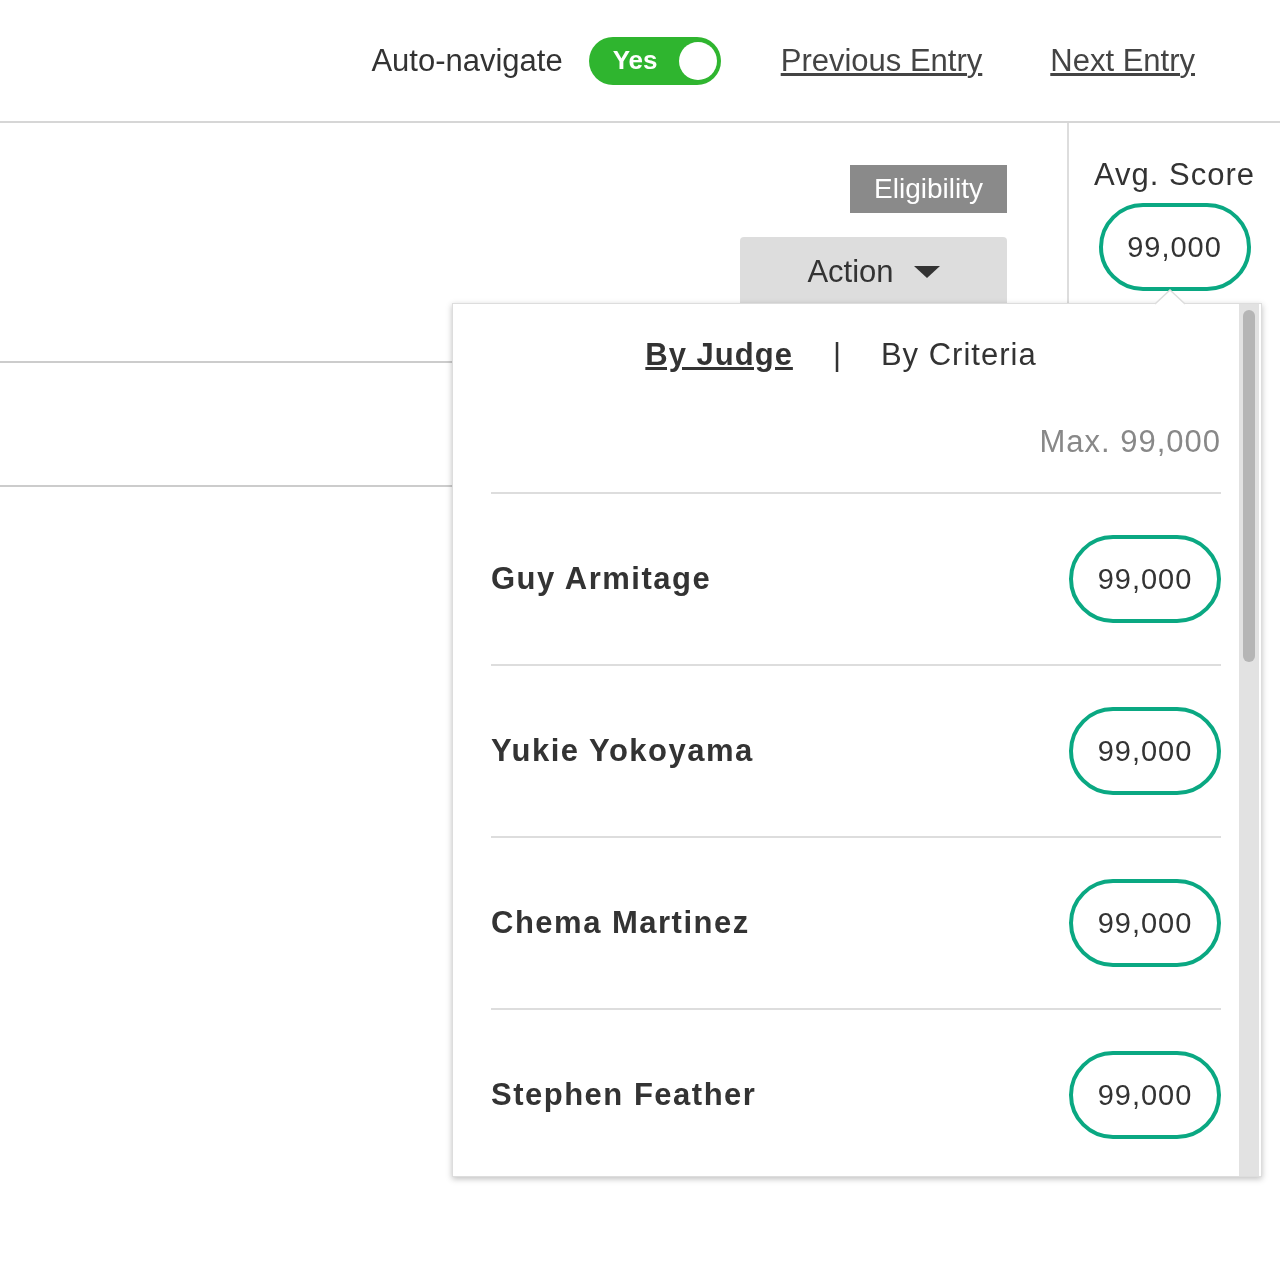  I want to click on popover-tab: By Criteria, so click(958, 355).